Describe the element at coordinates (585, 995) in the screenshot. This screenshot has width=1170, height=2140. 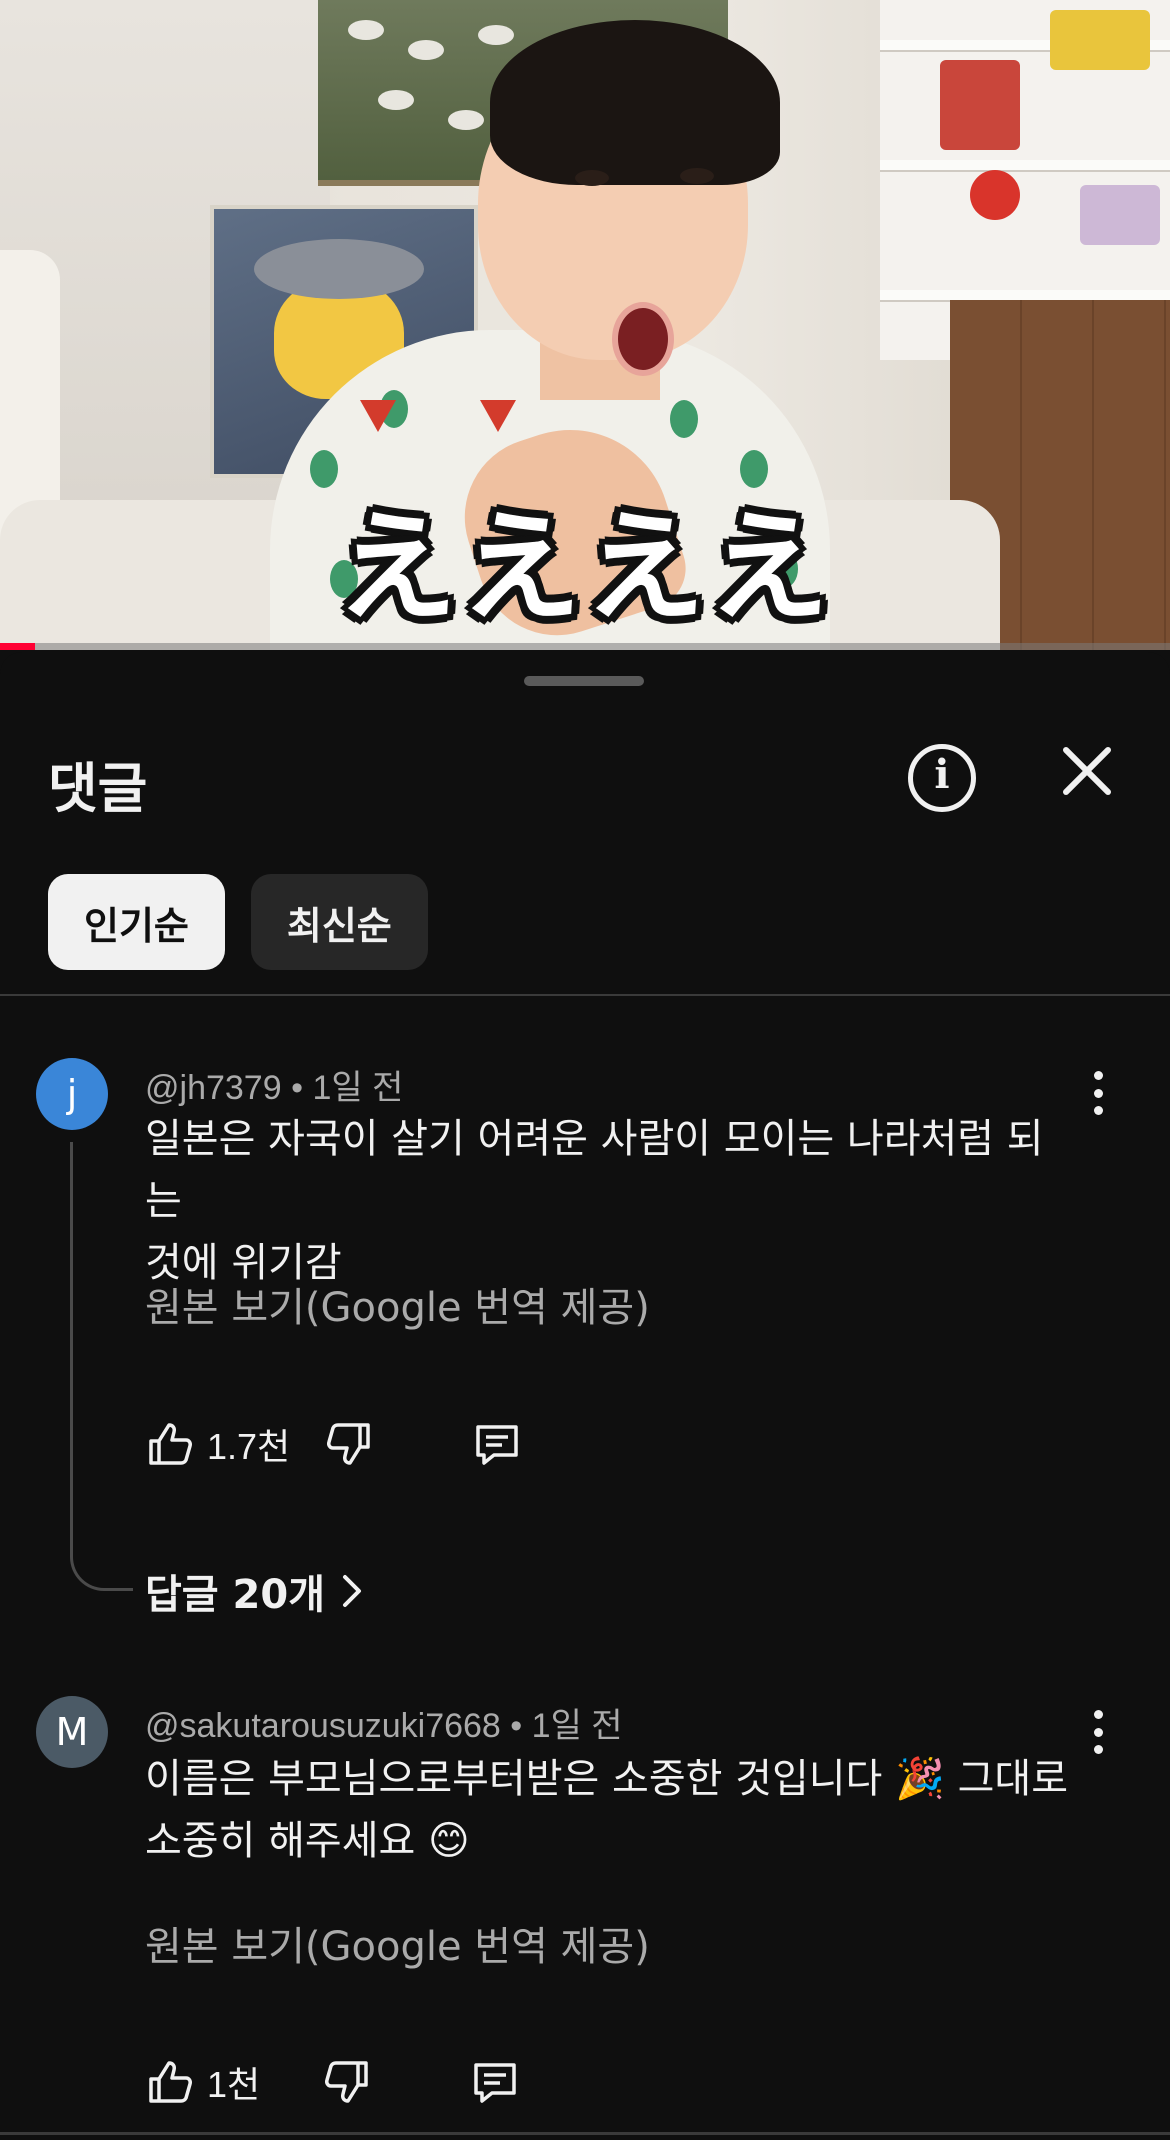
I see `divider` at that location.